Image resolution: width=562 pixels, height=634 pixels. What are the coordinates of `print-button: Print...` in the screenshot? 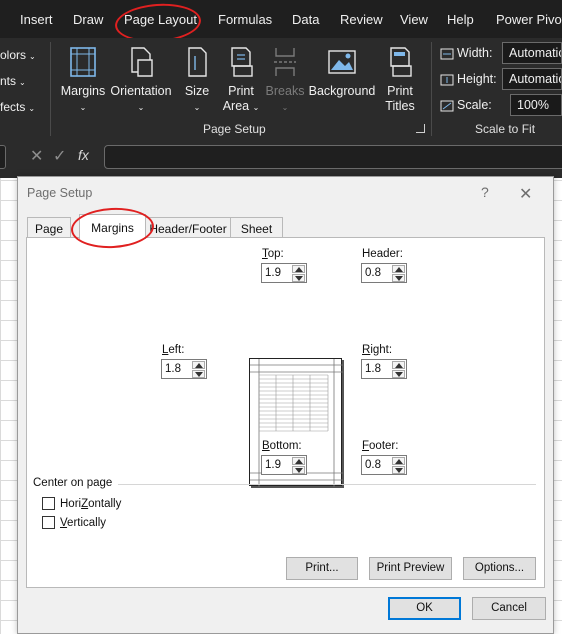 It's located at (322, 568).